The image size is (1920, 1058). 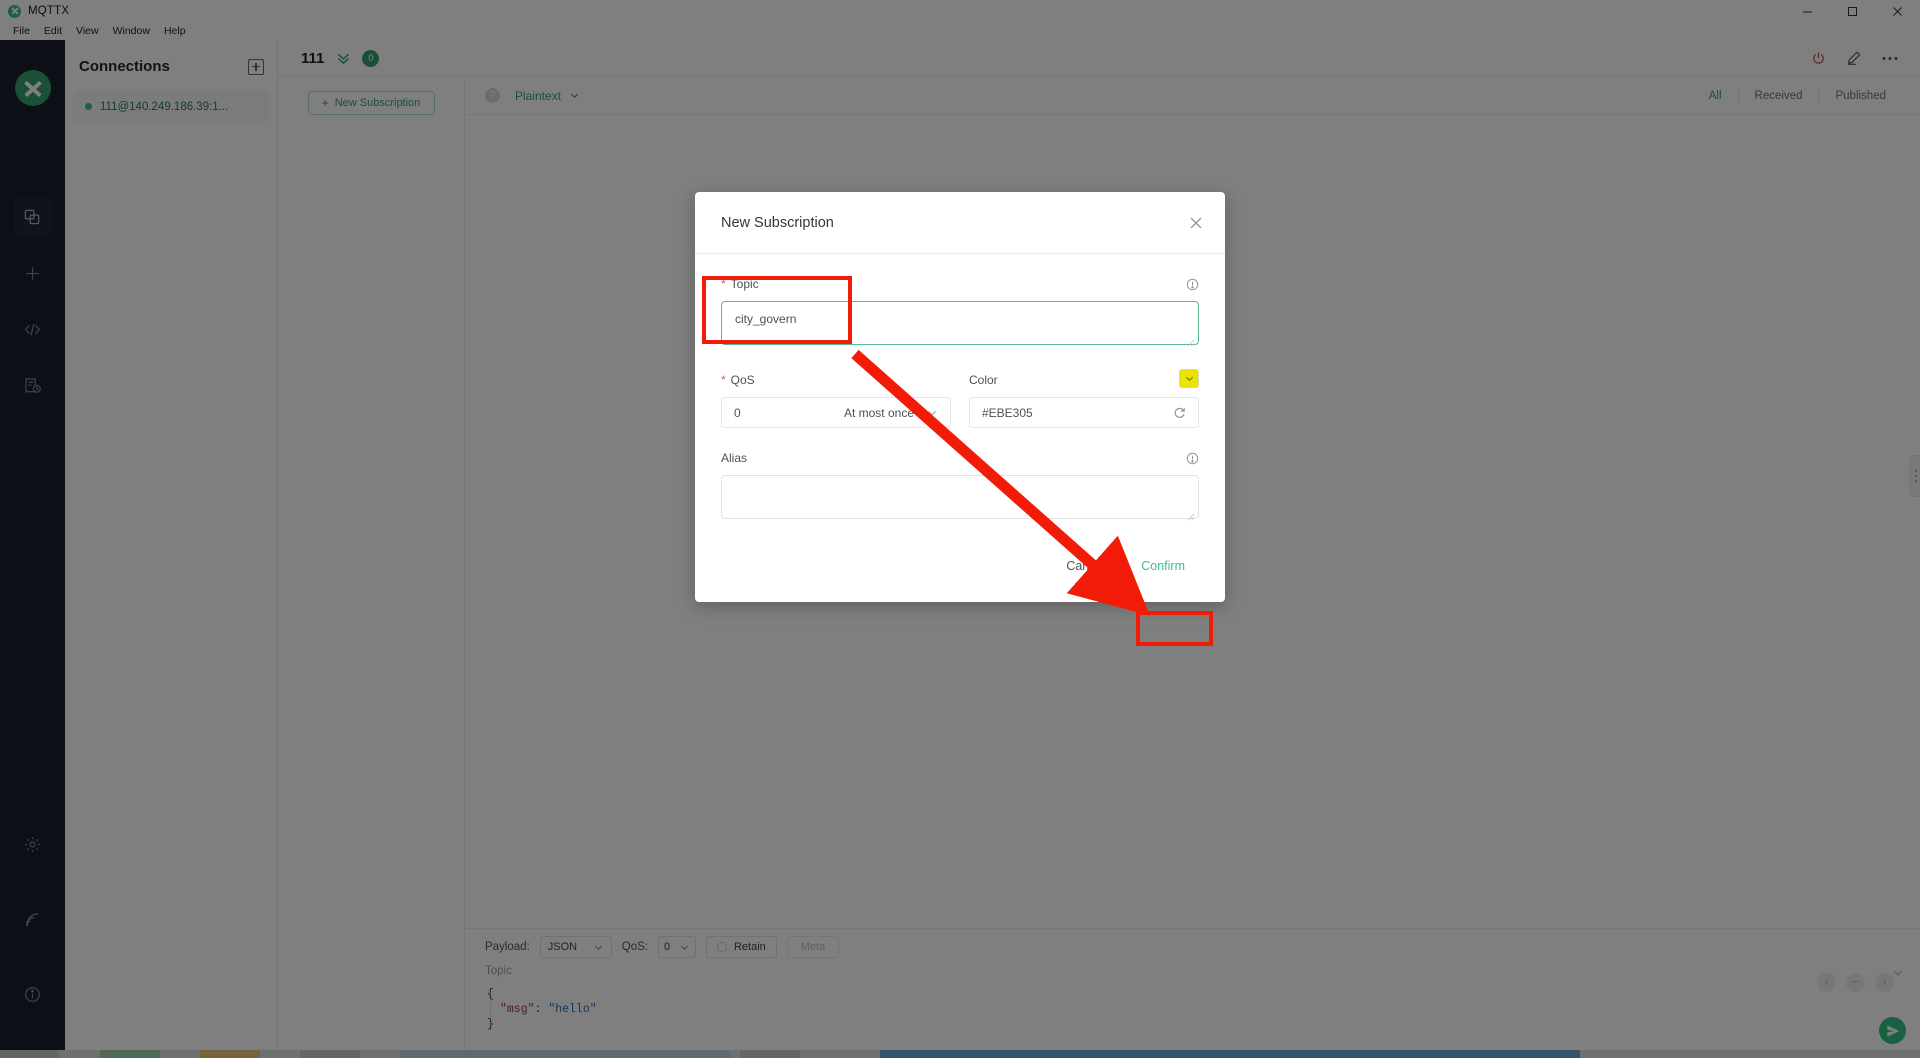 What do you see at coordinates (1174, 628) in the screenshot?
I see `confirm-button-highlight` at bounding box center [1174, 628].